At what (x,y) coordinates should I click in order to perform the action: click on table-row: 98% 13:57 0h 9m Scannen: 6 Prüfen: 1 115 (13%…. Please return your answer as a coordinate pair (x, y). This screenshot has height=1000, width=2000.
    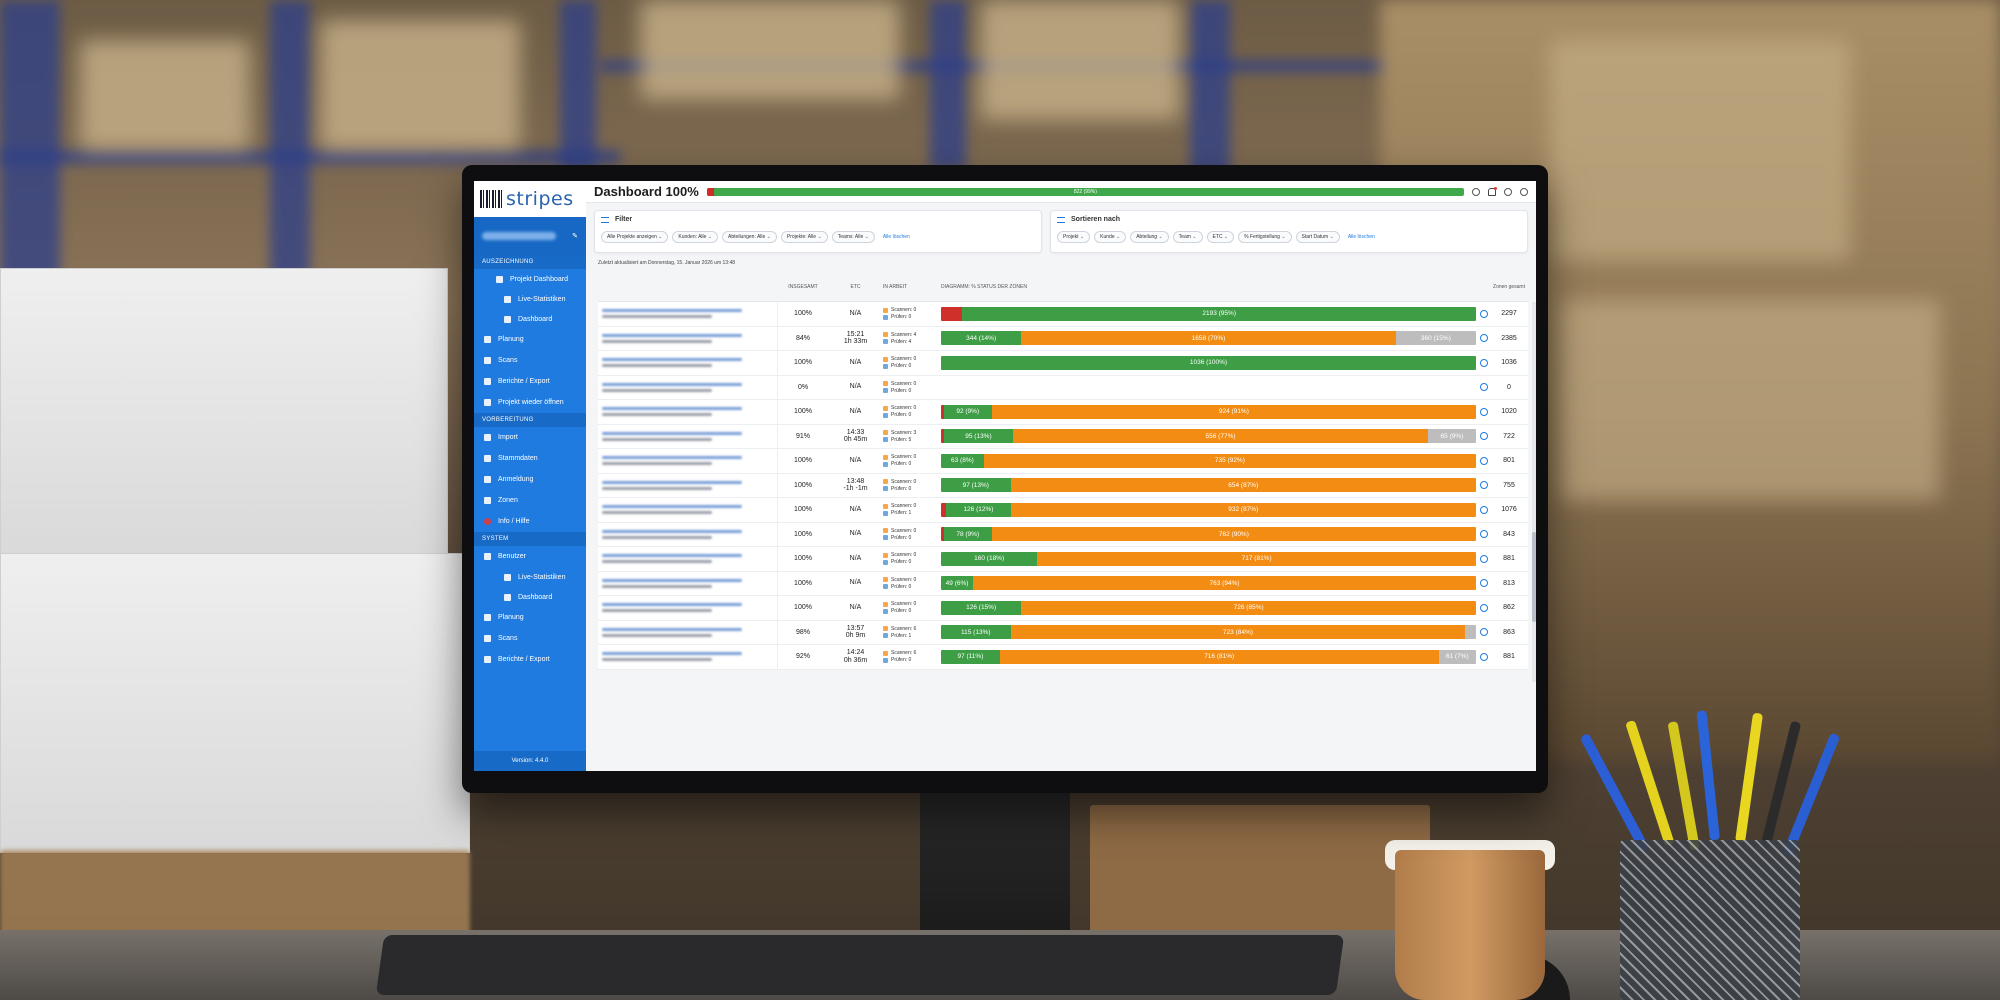
    Looking at the image, I should click on (1063, 632).